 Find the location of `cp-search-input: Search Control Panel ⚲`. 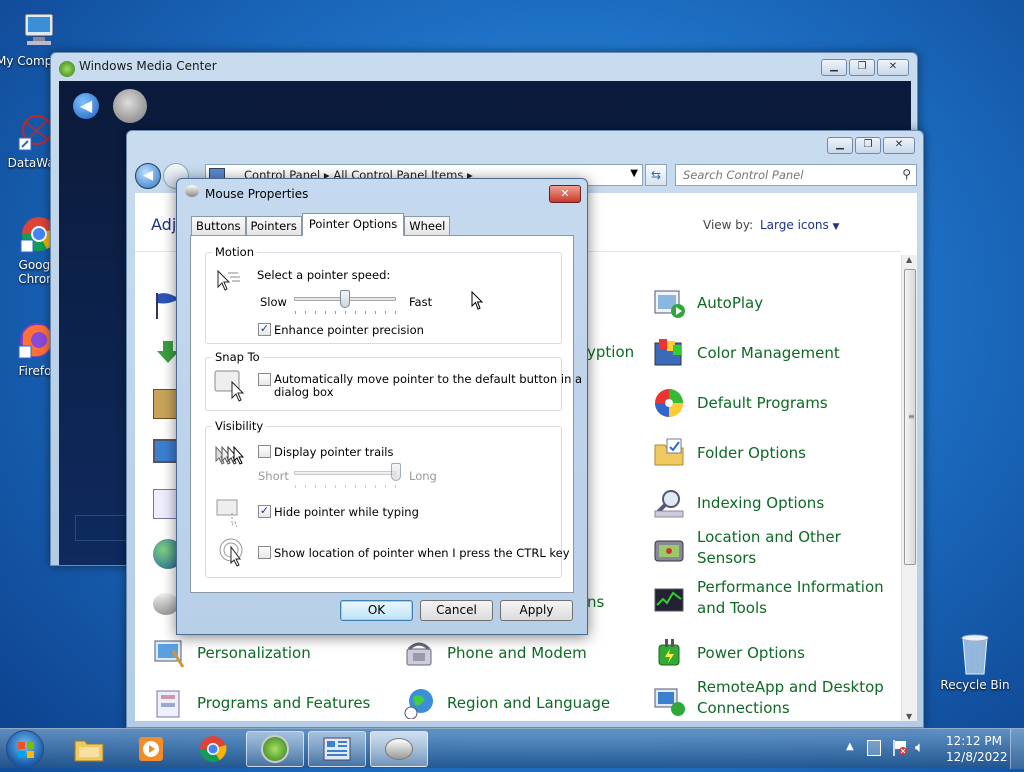

cp-search-input: Search Control Panel ⚲ is located at coordinates (796, 175).